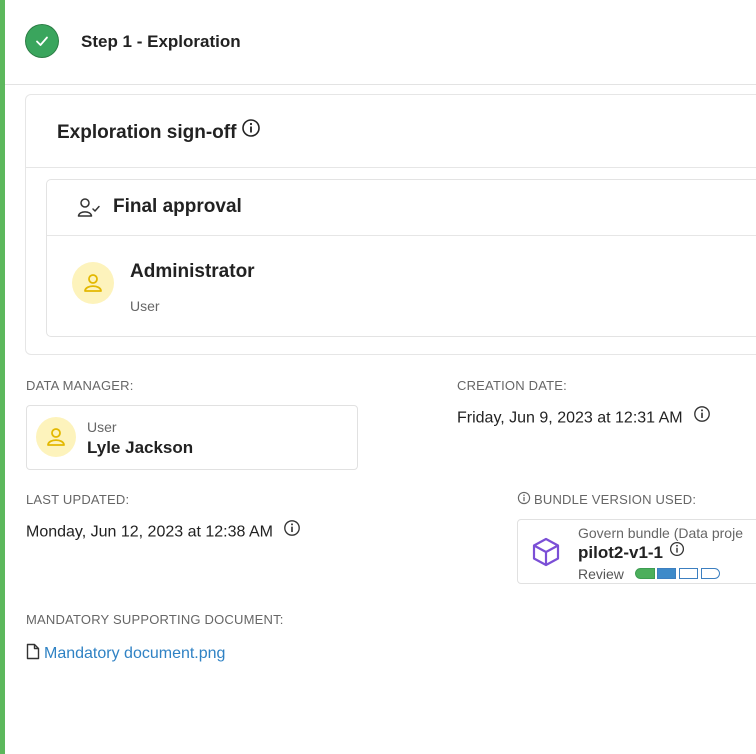 This screenshot has width=756, height=754. I want to click on bundle-name: pilot2-v1-1, so click(631, 552).